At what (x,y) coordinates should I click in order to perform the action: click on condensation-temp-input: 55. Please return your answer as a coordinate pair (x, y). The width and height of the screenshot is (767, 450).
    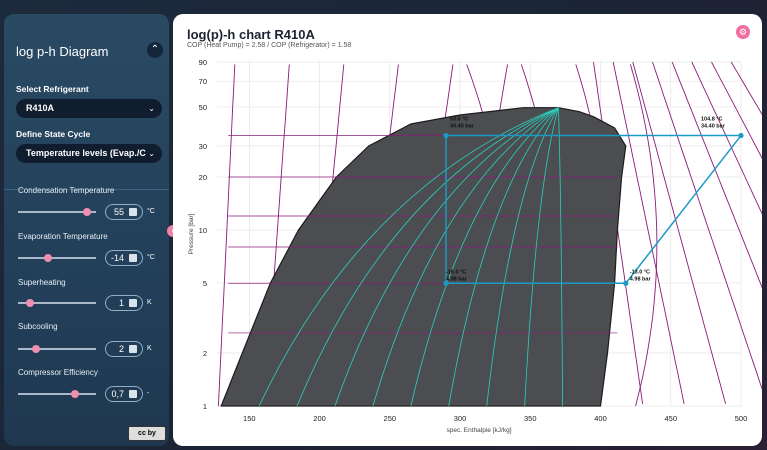
    Looking at the image, I should click on (124, 212).